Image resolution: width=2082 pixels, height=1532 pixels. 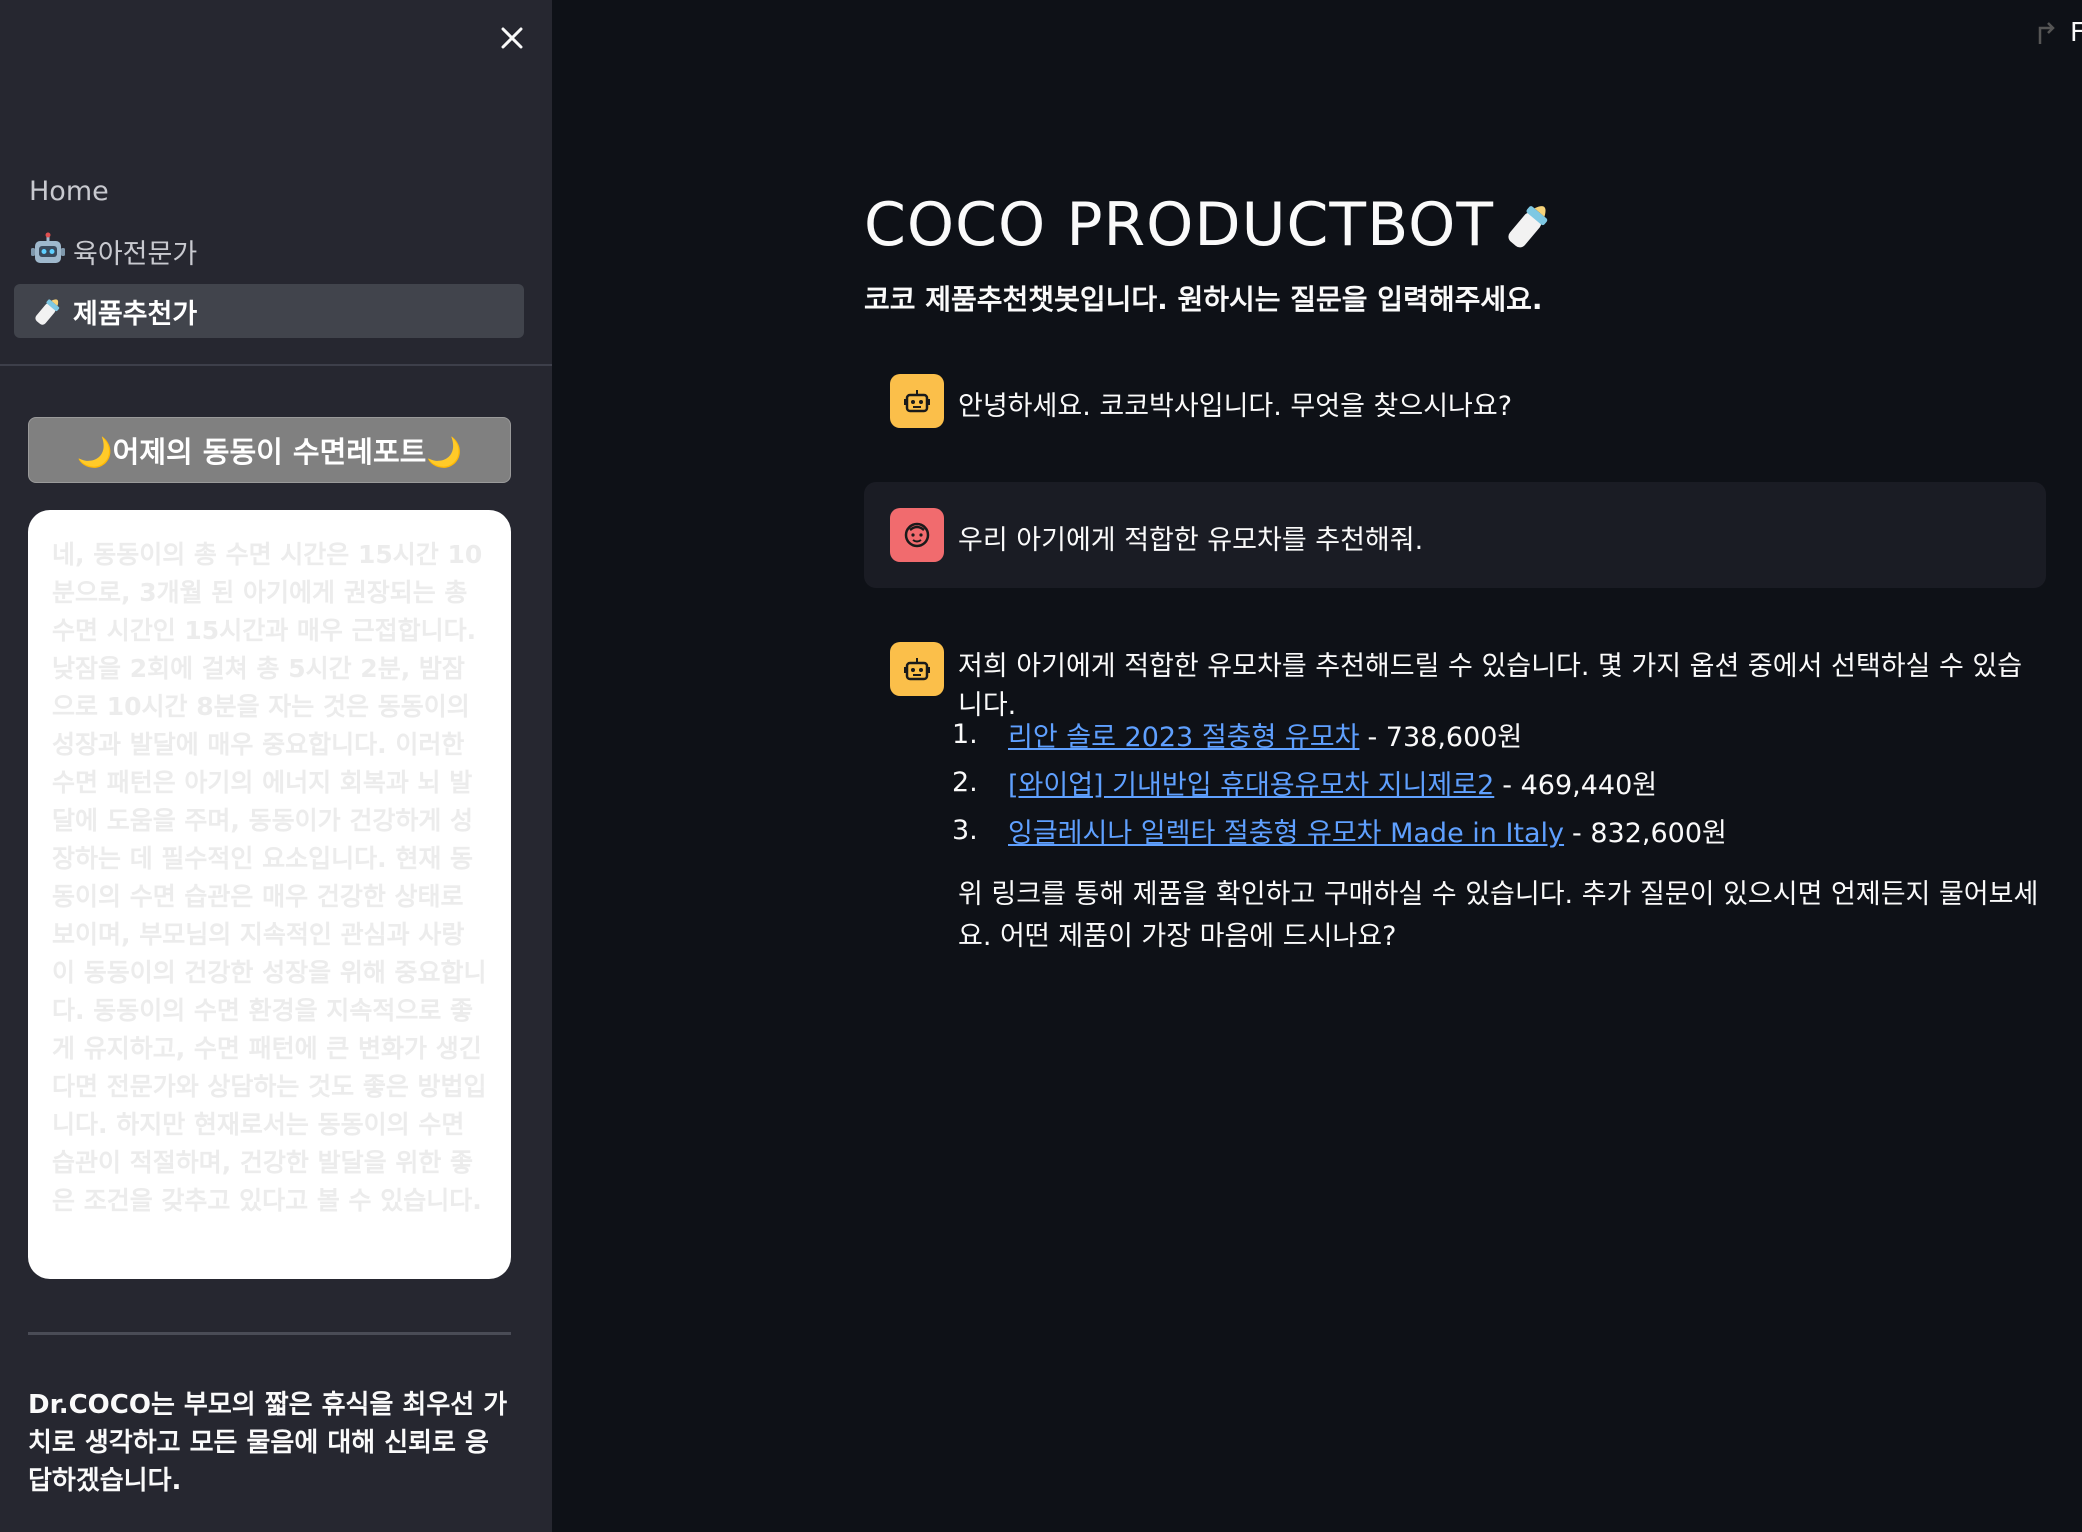 What do you see at coordinates (135, 314) in the screenshot?
I see `nav-item-label: 제품추천가` at bounding box center [135, 314].